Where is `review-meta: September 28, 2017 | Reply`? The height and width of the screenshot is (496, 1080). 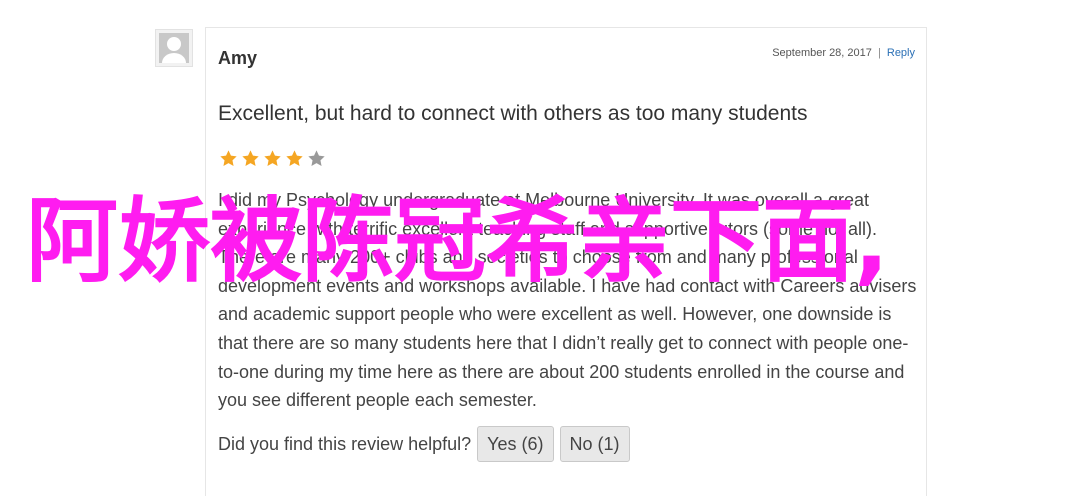 review-meta: September 28, 2017 | Reply is located at coordinates (843, 53).